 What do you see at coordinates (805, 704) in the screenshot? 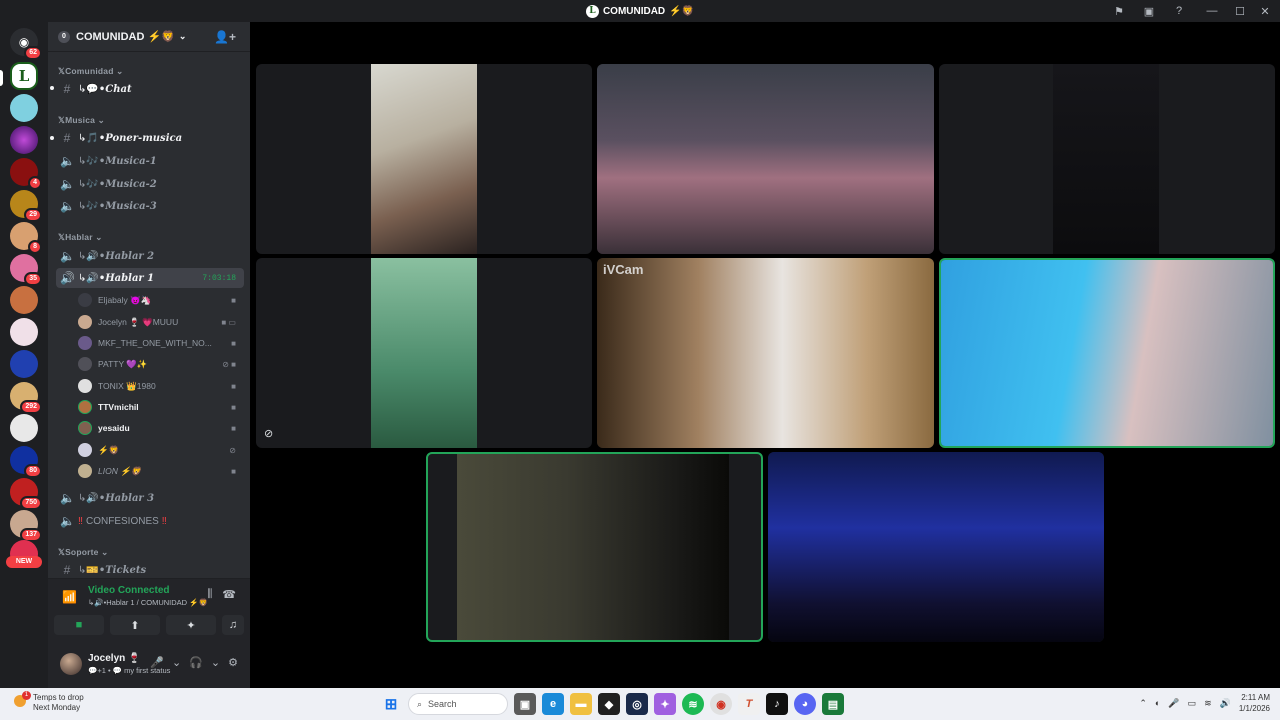
I see `discord-icon: ◕` at bounding box center [805, 704].